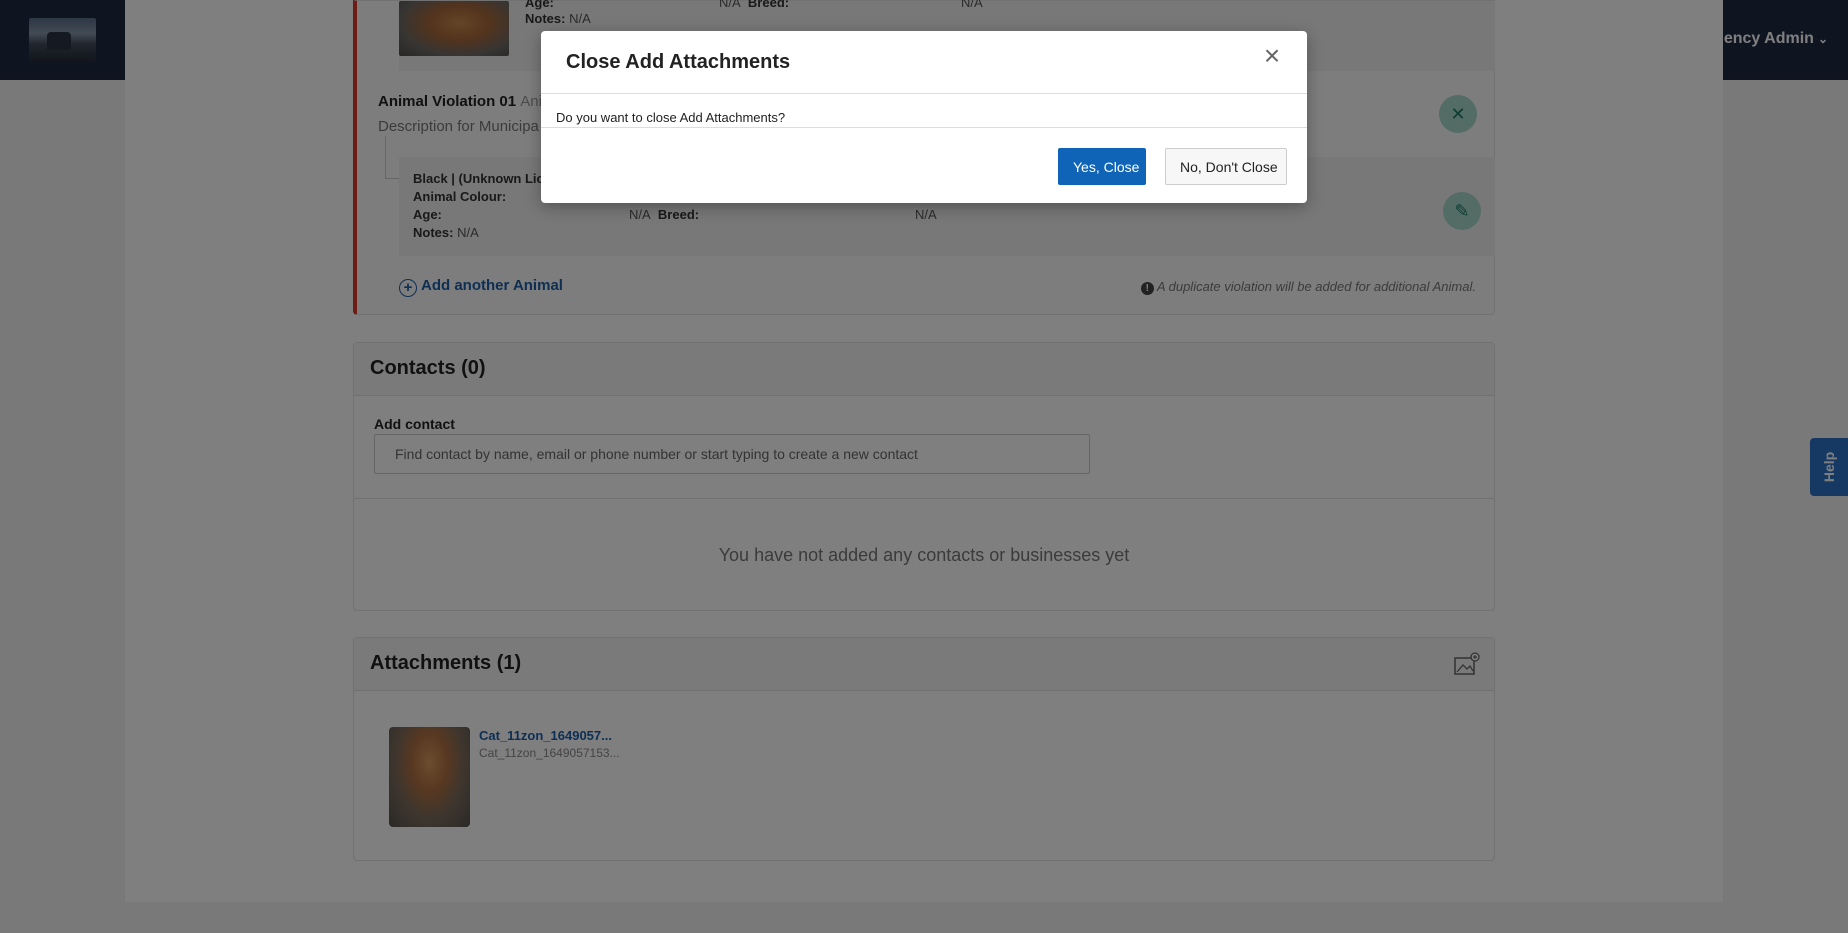 Image resolution: width=1848 pixels, height=933 pixels. I want to click on dialog-title: Close Add Attachments, so click(678, 62).